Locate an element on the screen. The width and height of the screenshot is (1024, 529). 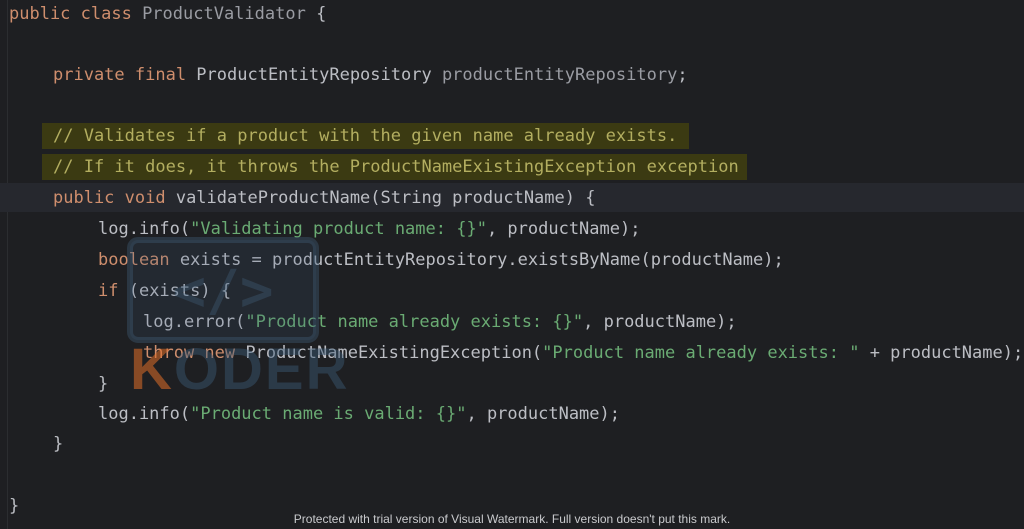
code-text: { is located at coordinates (316, 14).